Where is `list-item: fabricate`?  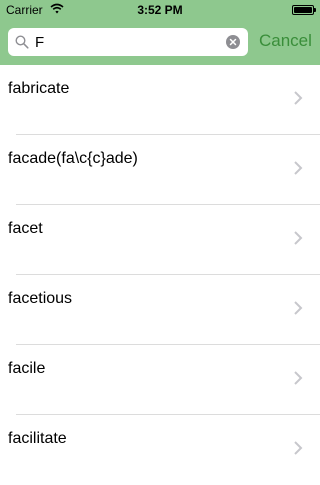
list-item: fabricate is located at coordinates (160, 100).